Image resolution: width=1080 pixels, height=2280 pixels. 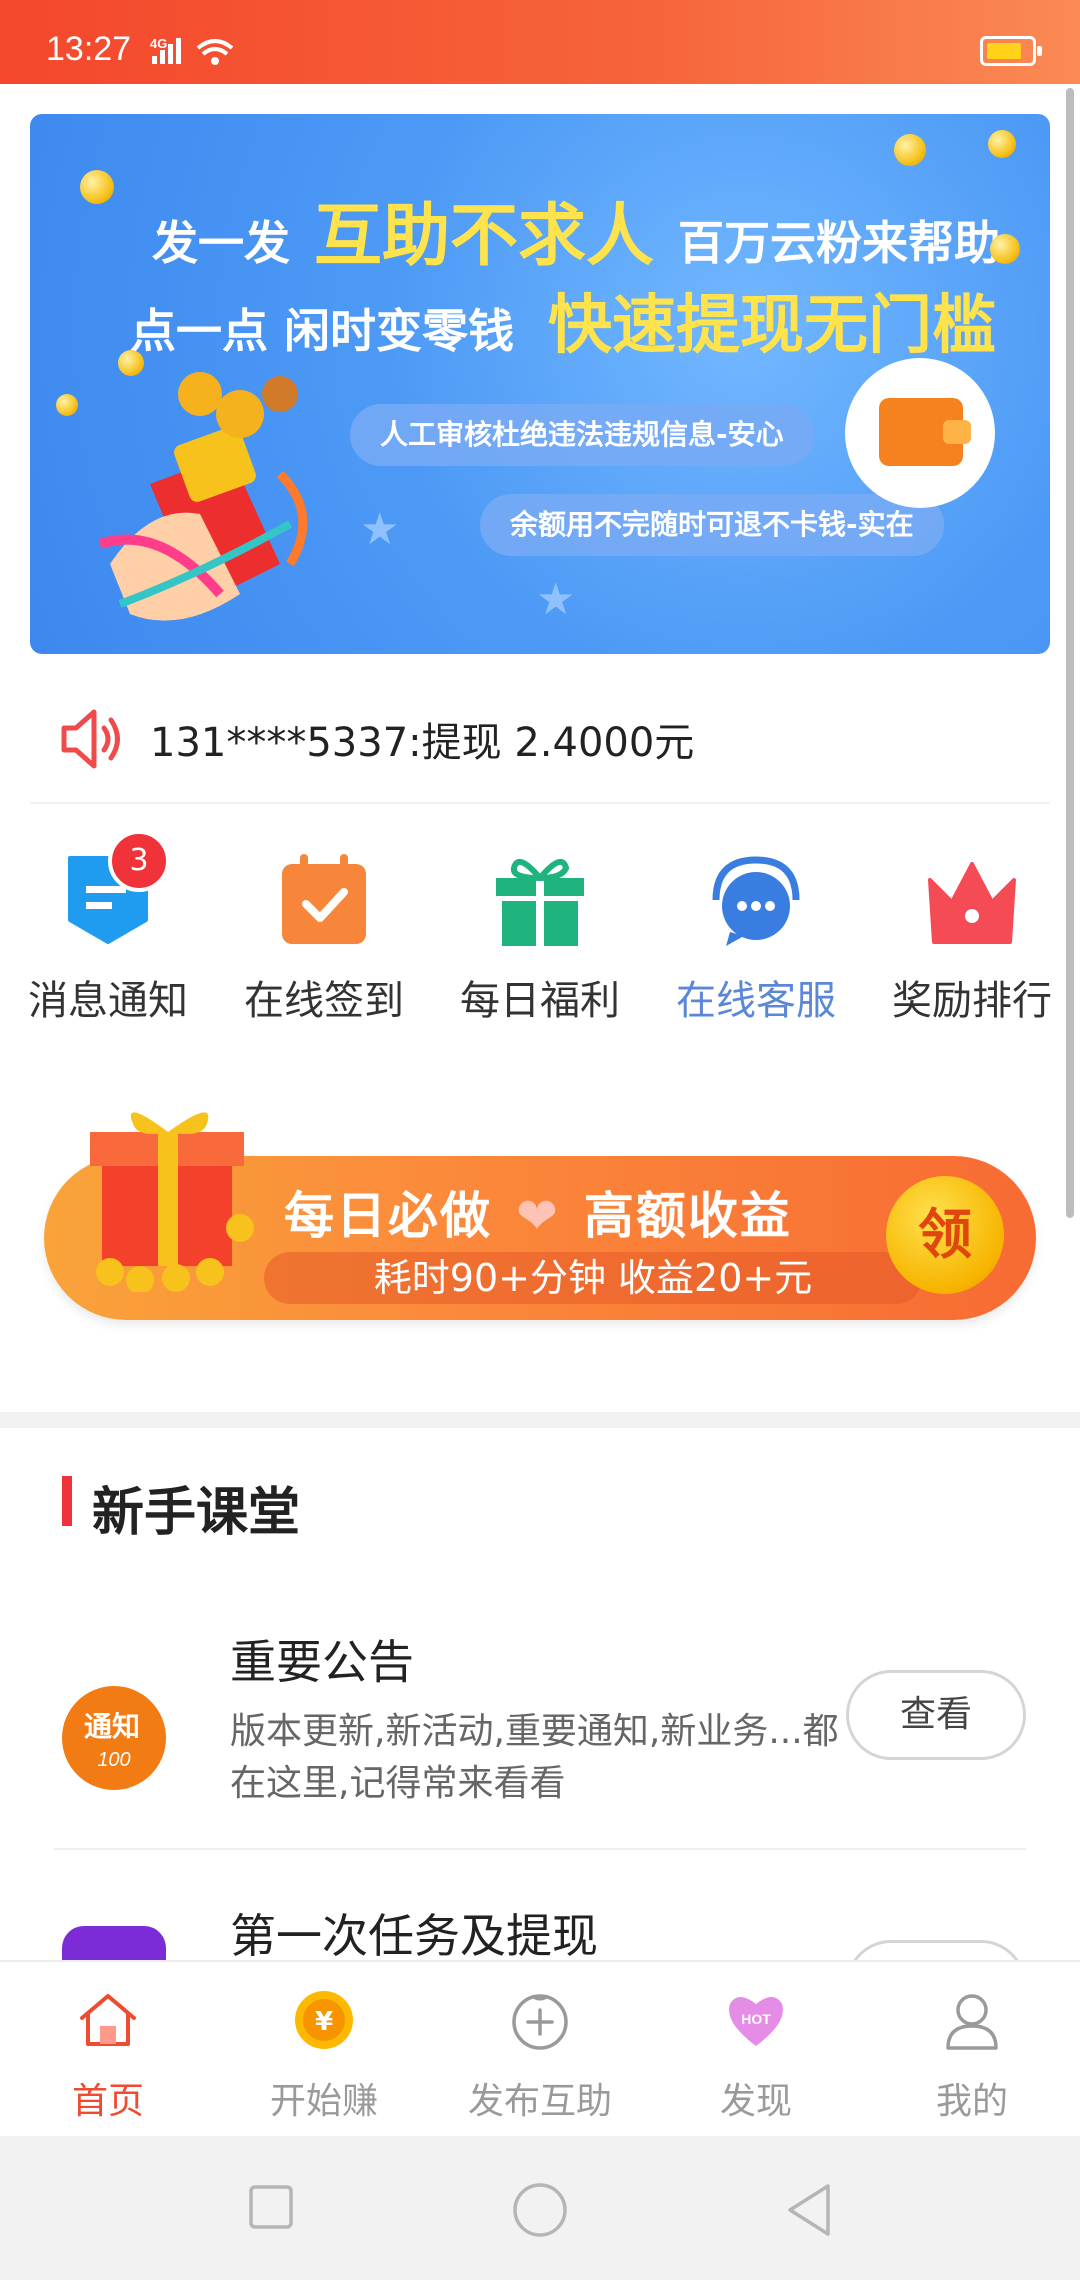 I want to click on withdraw-ticker: 131****5337:提现 2.4000元, so click(x=540, y=742).